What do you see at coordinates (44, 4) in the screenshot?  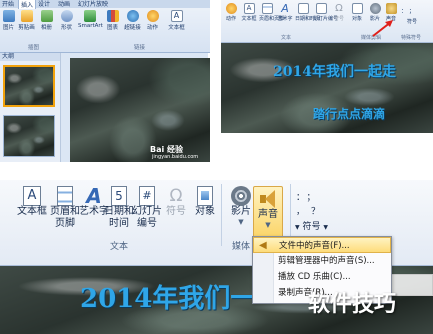 I see `tab-design: 设计` at bounding box center [44, 4].